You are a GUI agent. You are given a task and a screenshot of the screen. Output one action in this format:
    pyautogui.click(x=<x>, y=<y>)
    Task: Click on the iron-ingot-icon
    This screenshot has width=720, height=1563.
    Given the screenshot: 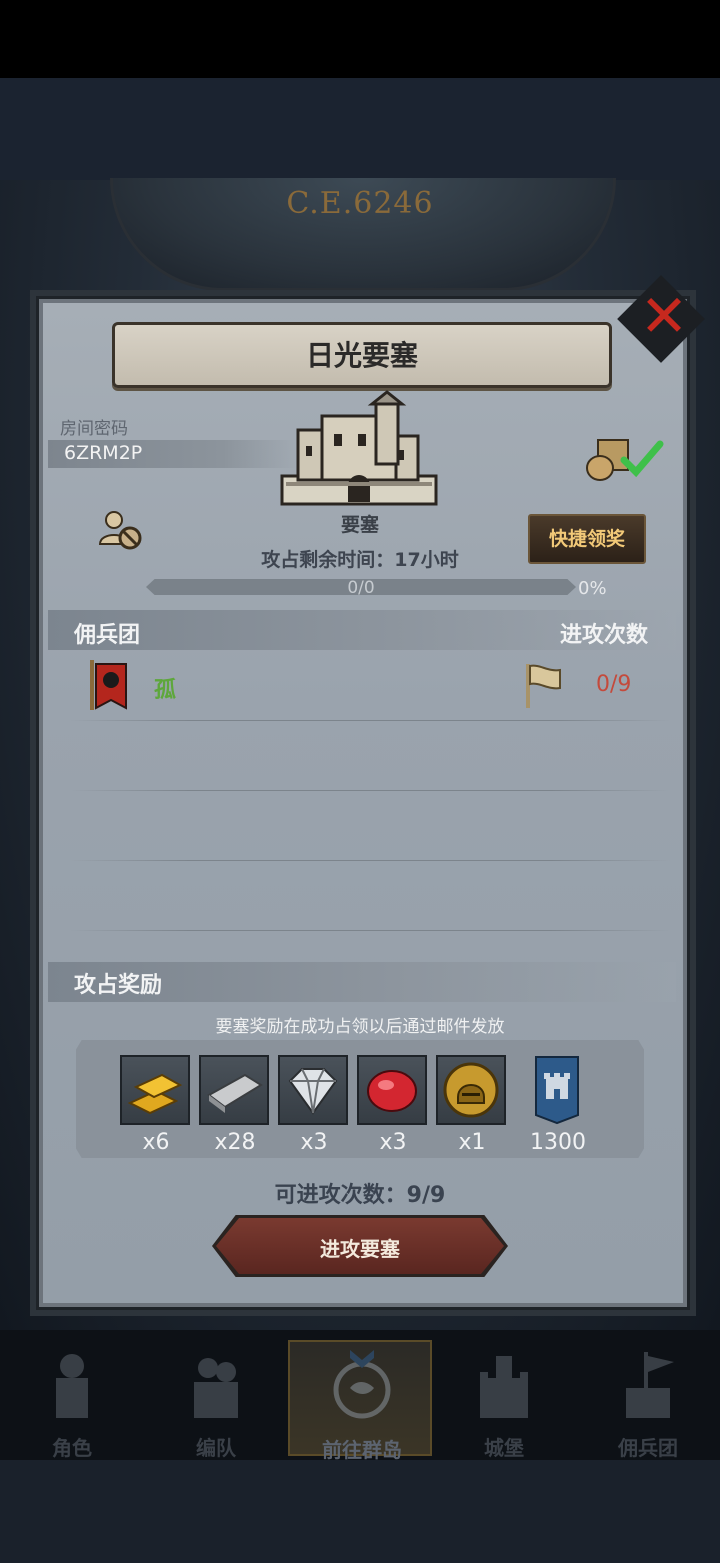 What is the action you would take?
    pyautogui.click(x=234, y=1090)
    